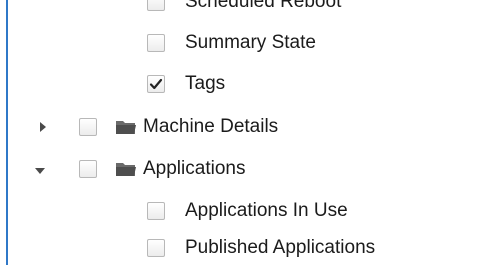 This screenshot has width=483, height=265. I want to click on tree-item-label: Applications In Use, so click(266, 210).